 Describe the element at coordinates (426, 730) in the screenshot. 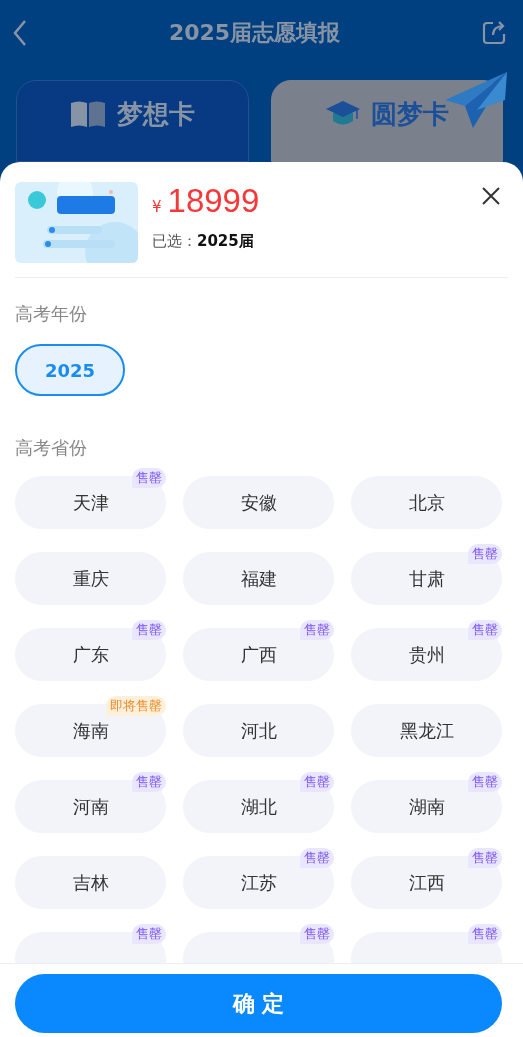

I see `province-option: 黑龙江` at that location.